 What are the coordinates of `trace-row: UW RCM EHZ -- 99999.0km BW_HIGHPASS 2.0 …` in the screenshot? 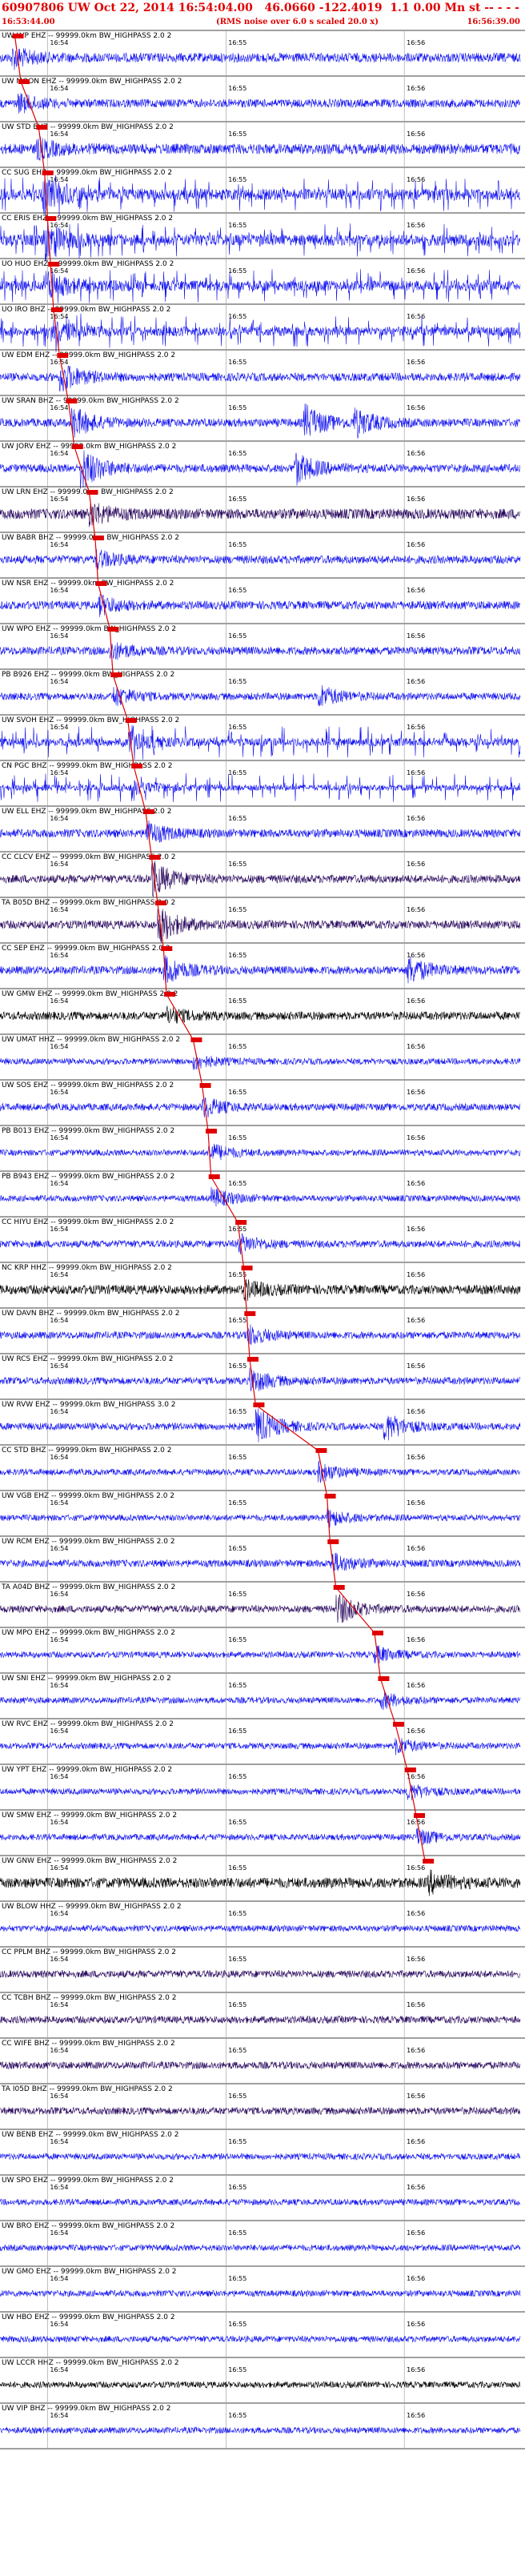 It's located at (262, 1558).